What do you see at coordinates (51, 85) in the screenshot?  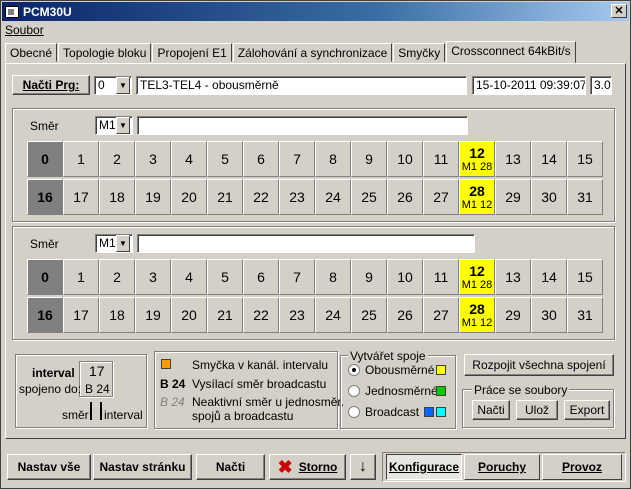 I see `load-prg-button: Načti Prg:` at bounding box center [51, 85].